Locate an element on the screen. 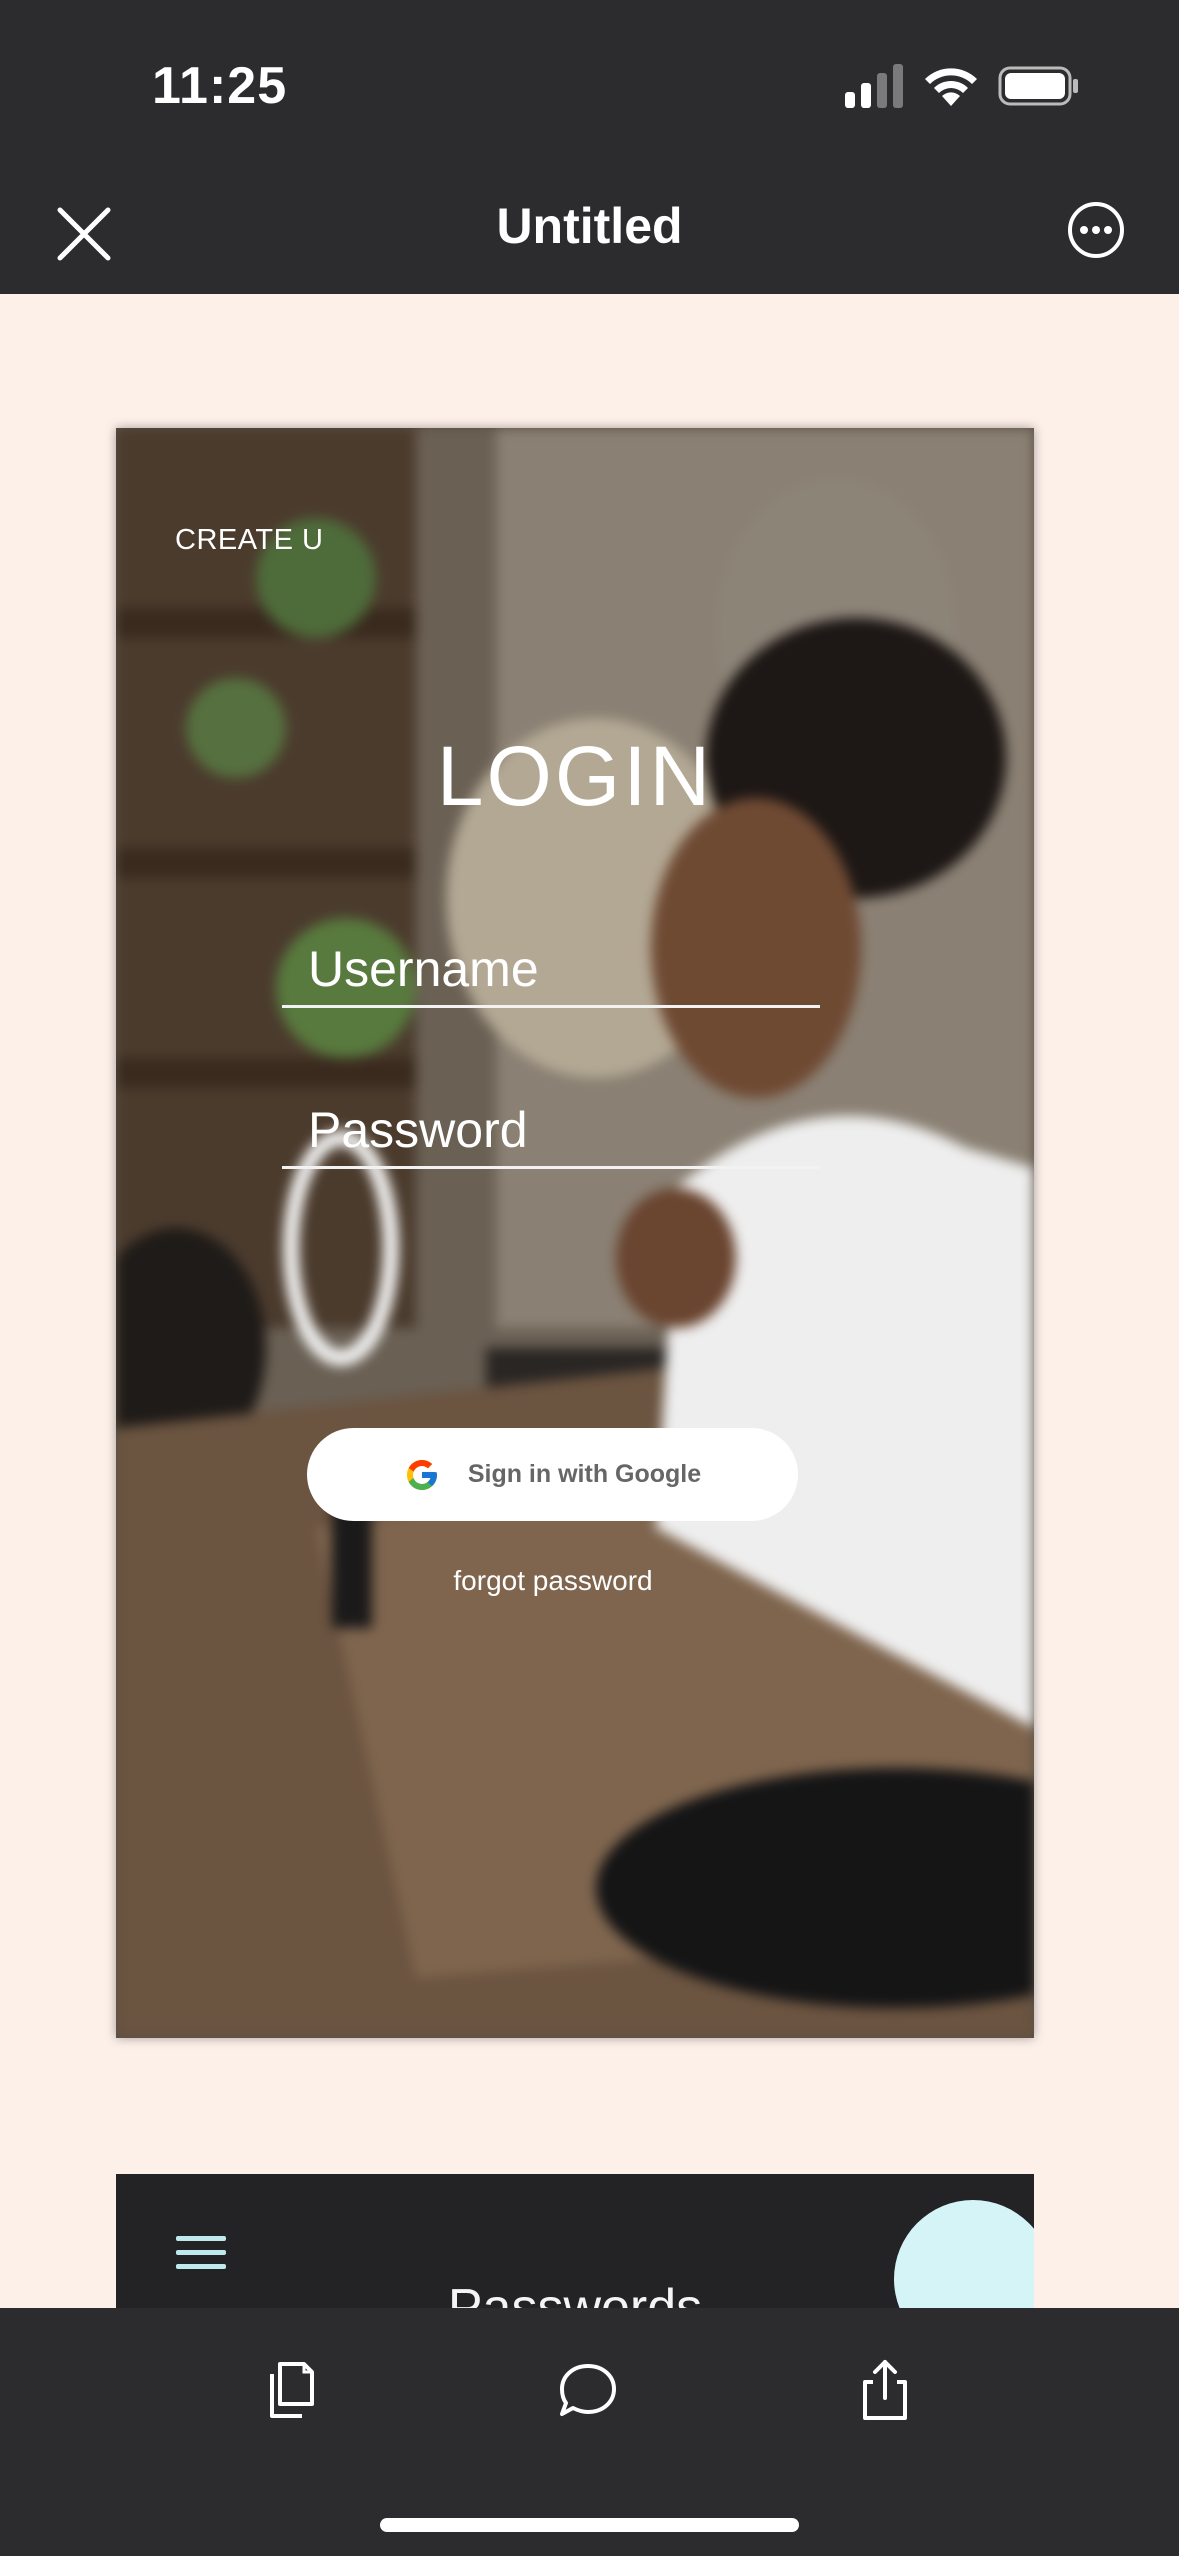 The image size is (1179, 2556). google-sign-in-button: Sign in with Google is located at coordinates (552, 1474).